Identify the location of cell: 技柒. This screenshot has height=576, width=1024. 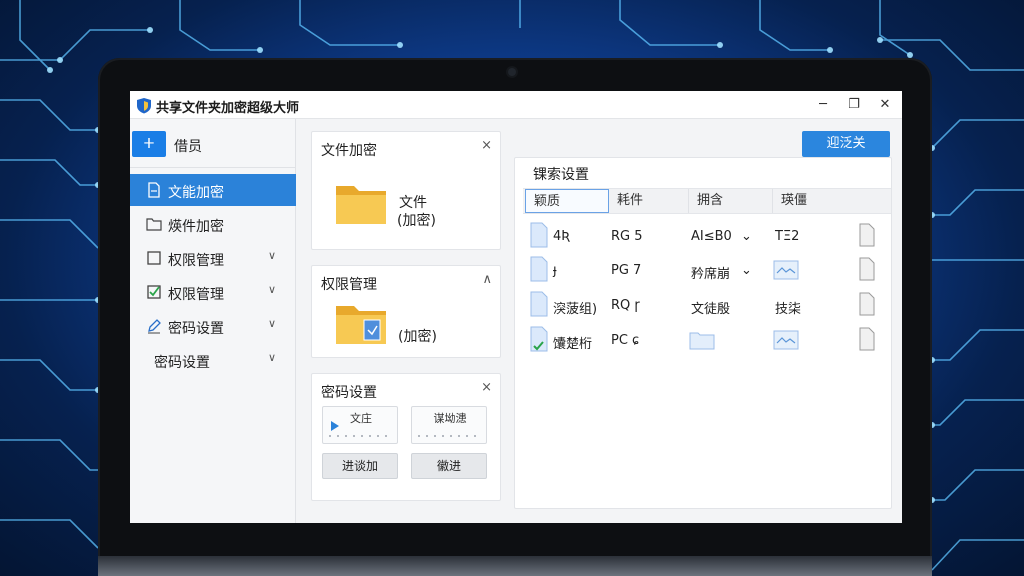
(788, 309).